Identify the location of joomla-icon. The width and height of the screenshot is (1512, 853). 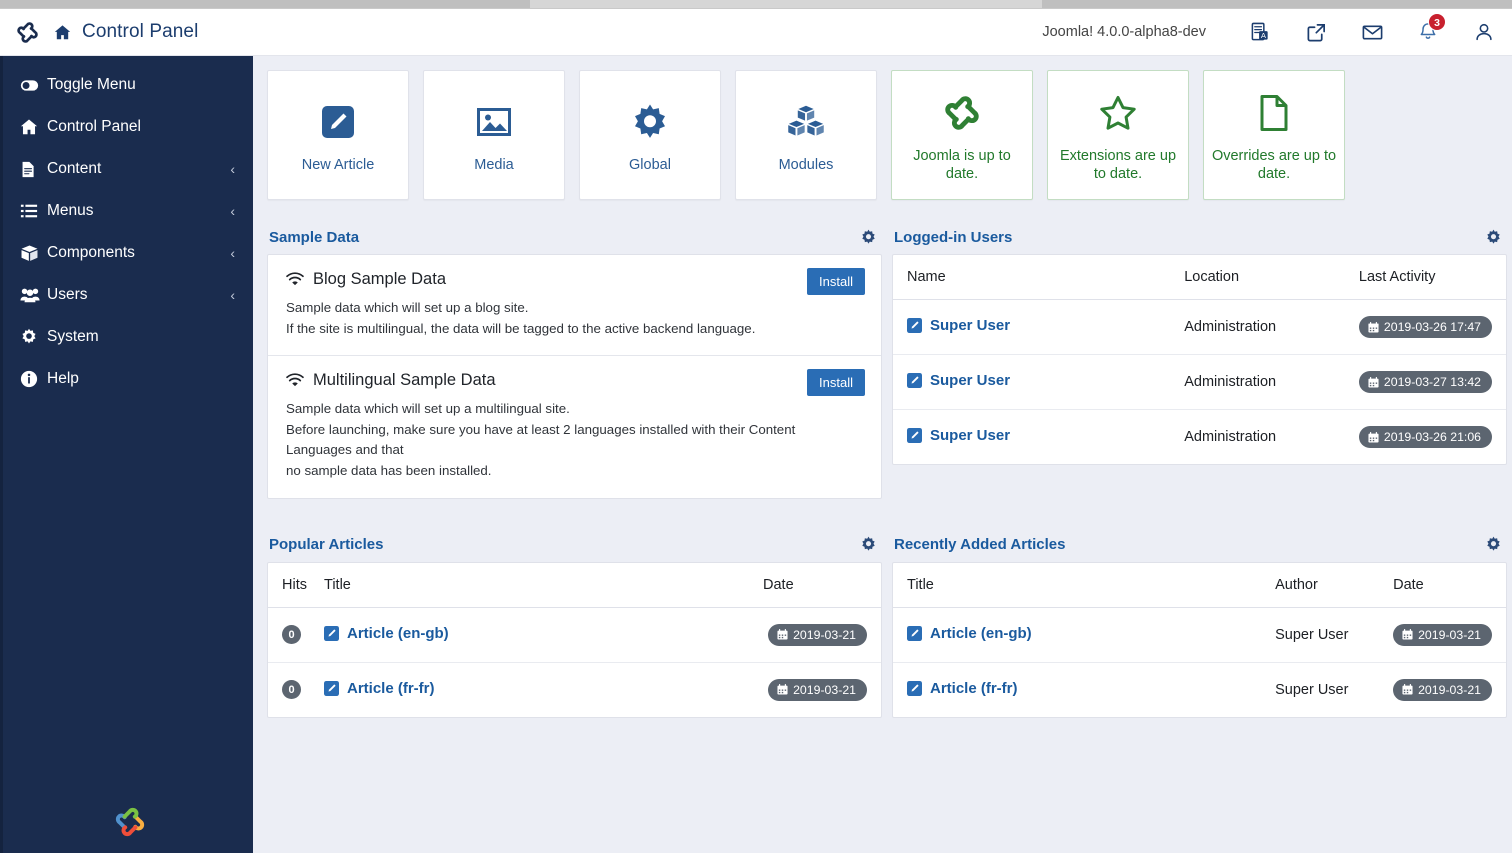
(962, 113).